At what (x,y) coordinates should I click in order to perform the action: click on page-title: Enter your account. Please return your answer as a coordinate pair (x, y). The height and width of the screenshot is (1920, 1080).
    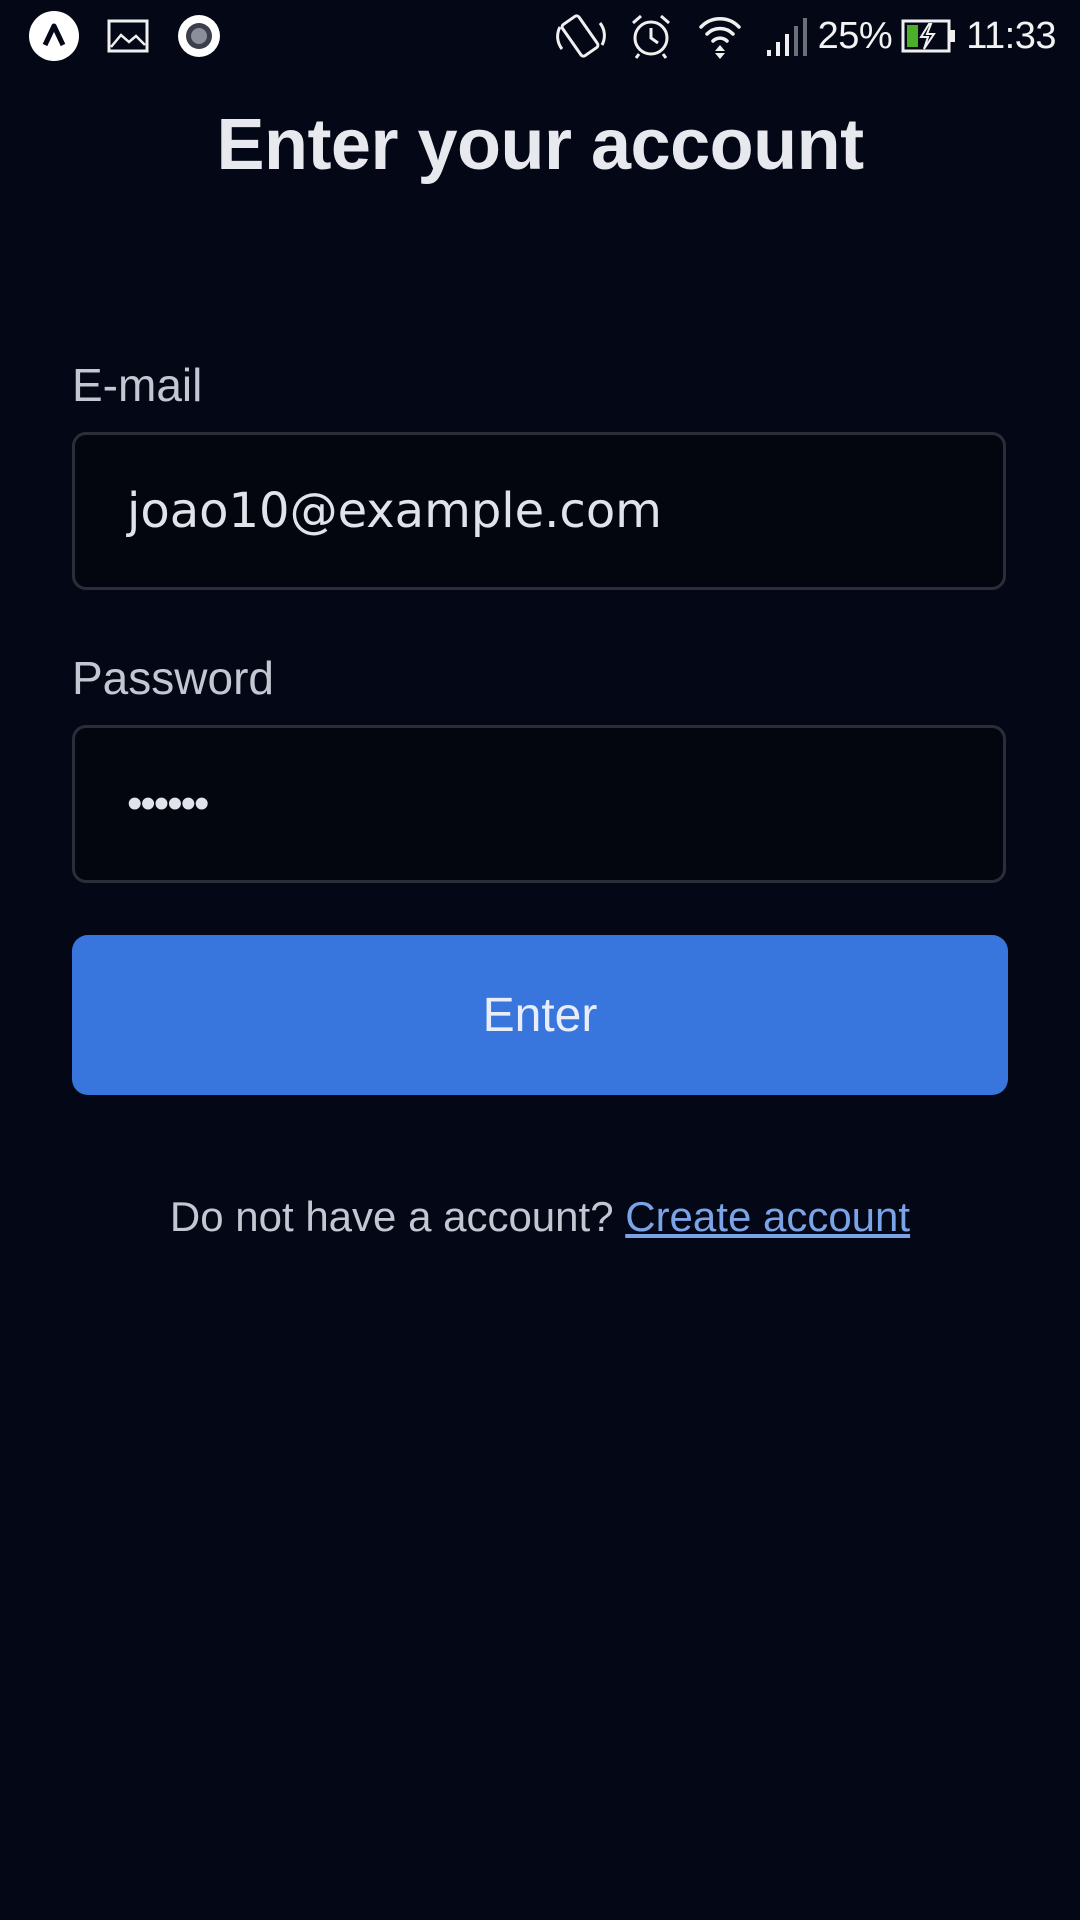
    Looking at the image, I should click on (540, 145).